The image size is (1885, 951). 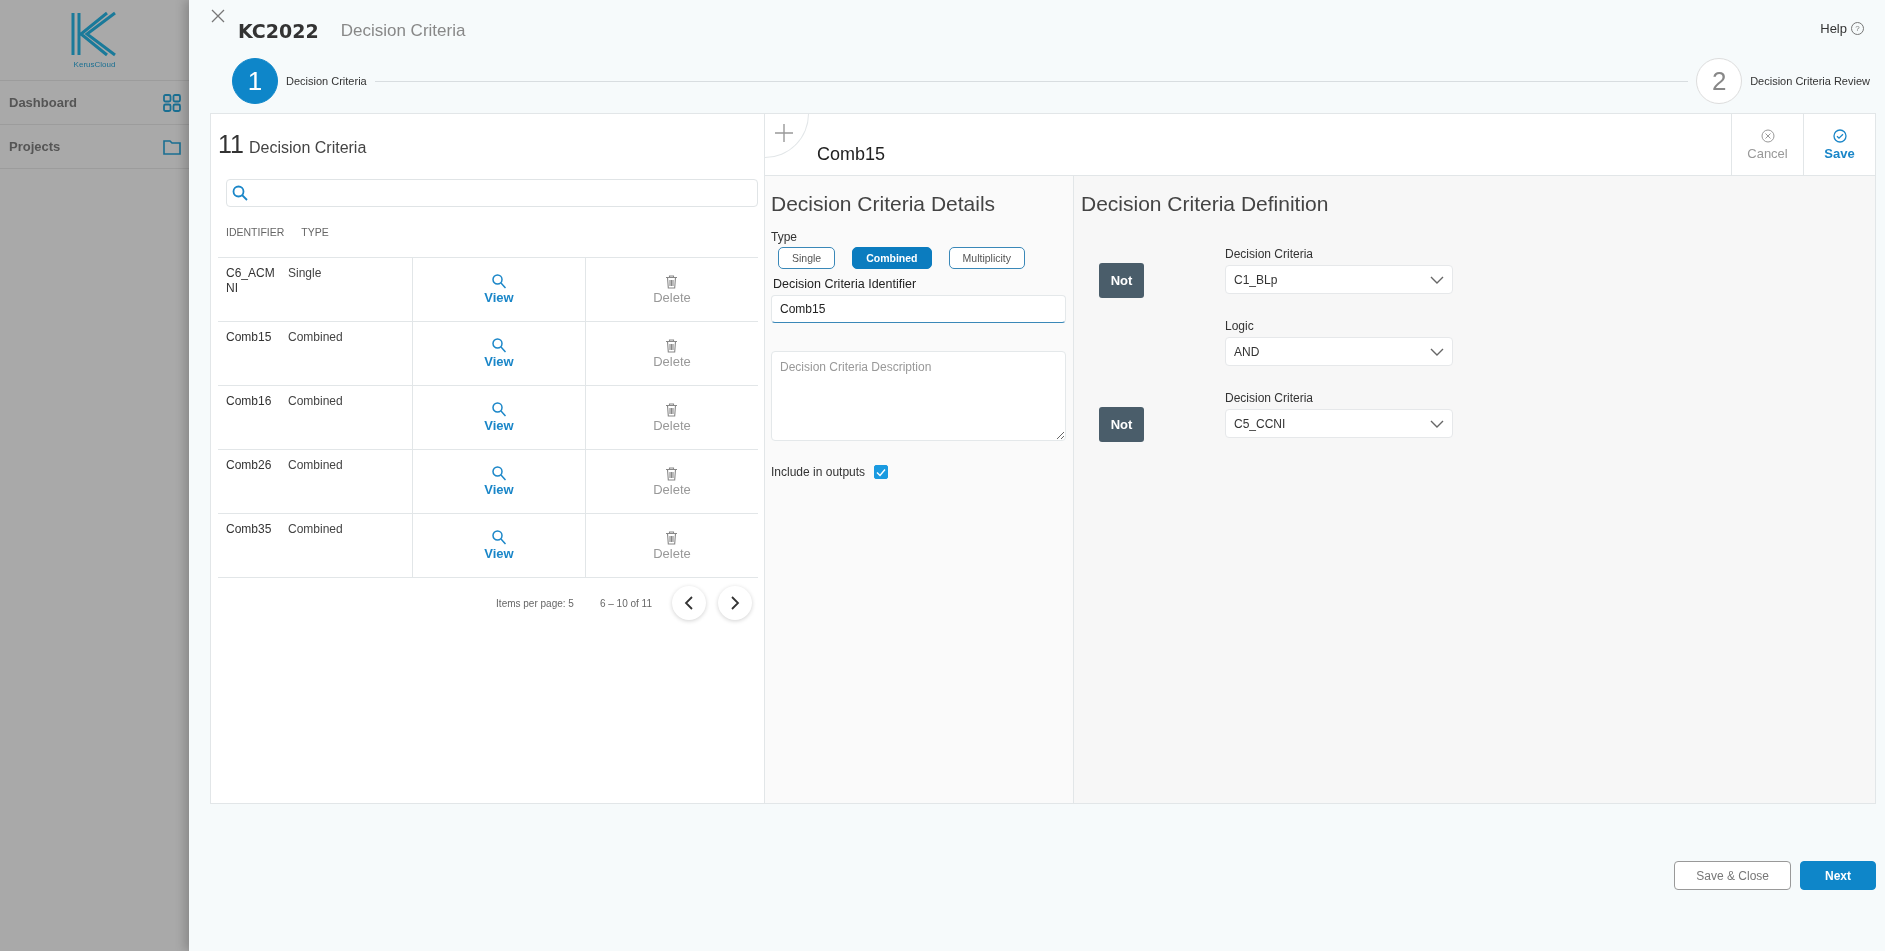 What do you see at coordinates (1842, 28) in the screenshot?
I see `help-button: Help ?` at bounding box center [1842, 28].